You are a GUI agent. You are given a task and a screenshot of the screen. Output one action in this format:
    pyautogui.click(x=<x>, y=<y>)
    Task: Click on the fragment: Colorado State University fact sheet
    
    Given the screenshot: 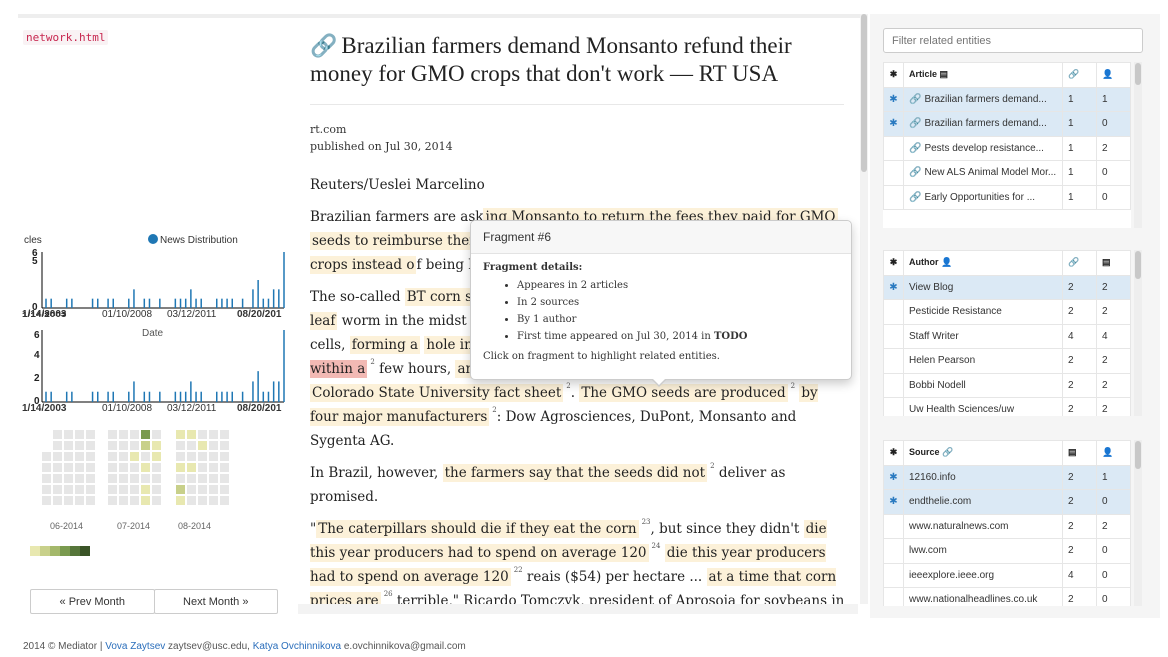 What is the action you would take?
    pyautogui.click(x=437, y=393)
    